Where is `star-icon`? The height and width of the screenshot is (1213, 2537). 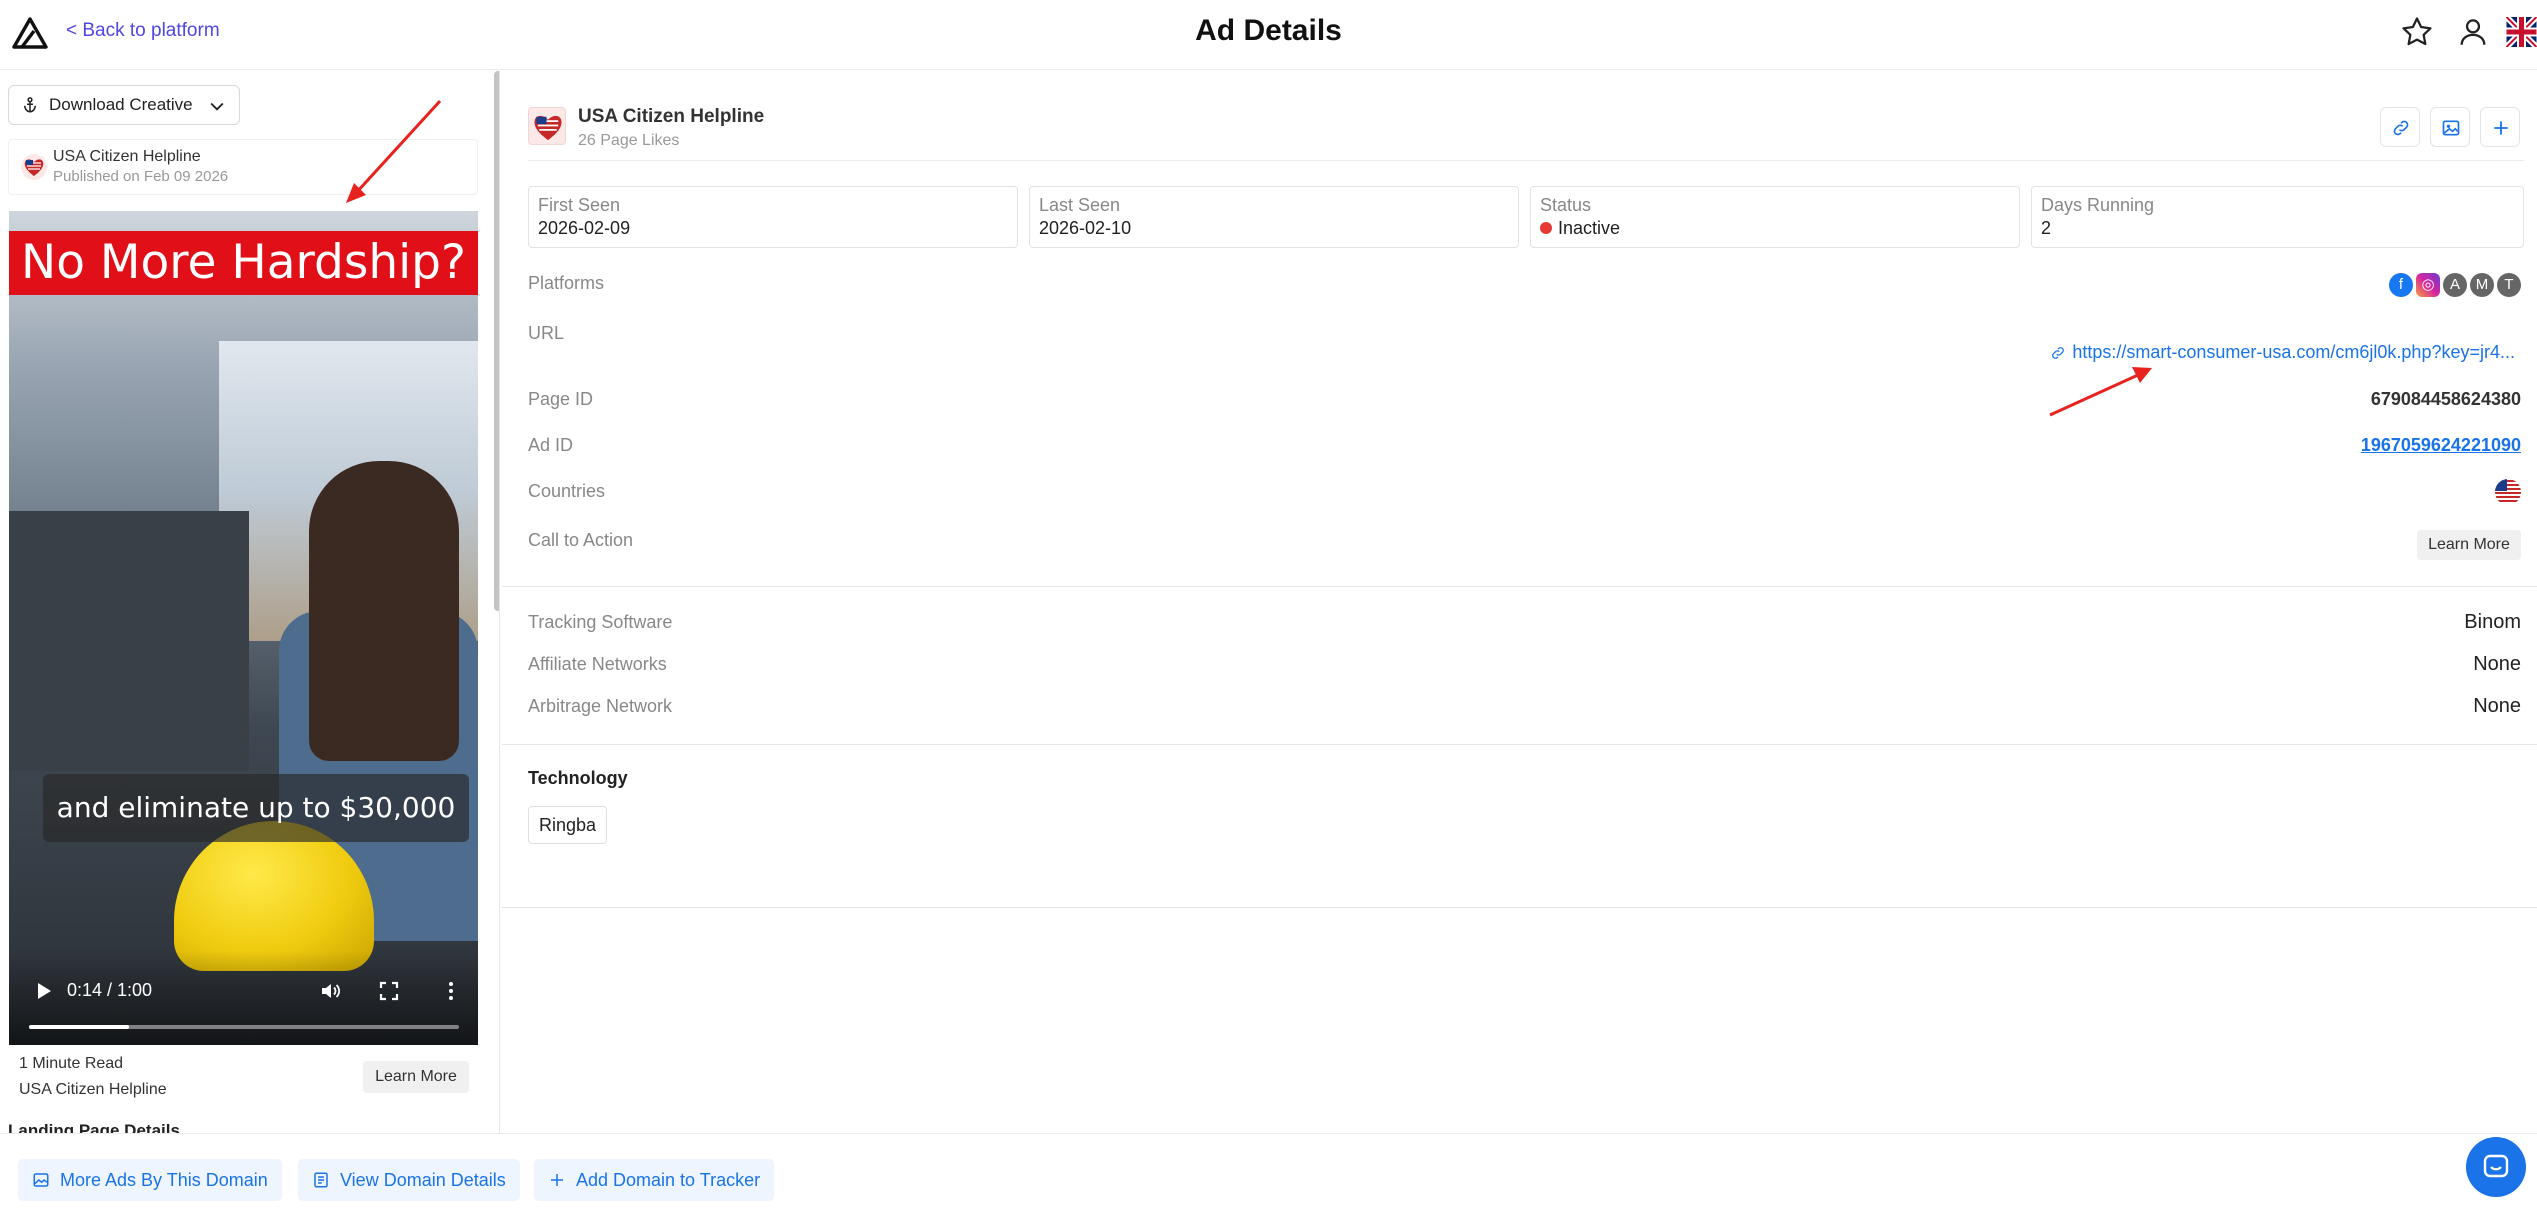 star-icon is located at coordinates (2417, 32).